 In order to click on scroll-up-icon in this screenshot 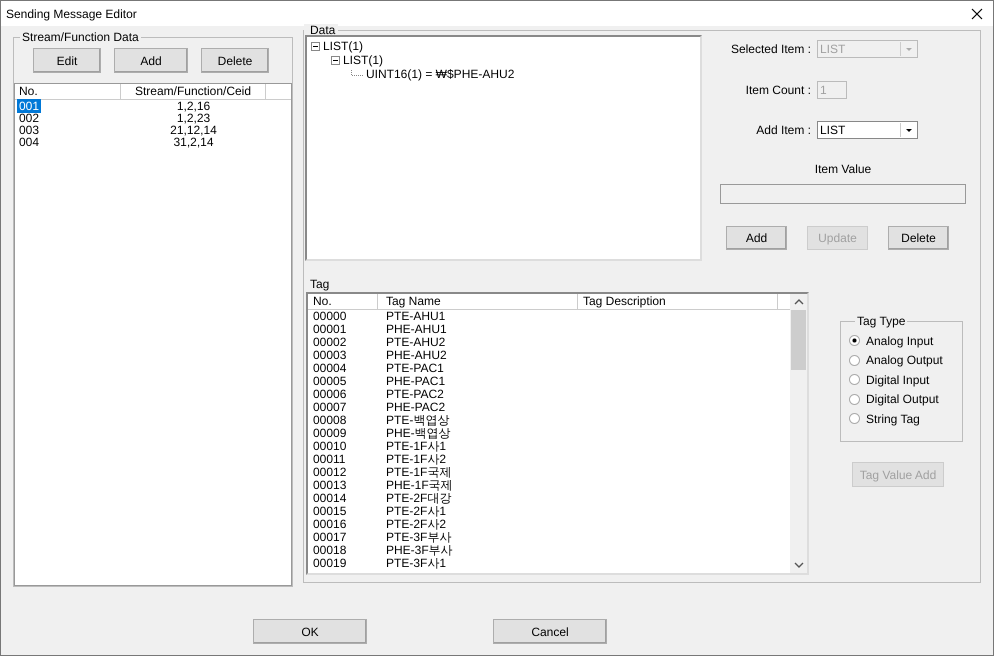, I will do `click(799, 302)`.